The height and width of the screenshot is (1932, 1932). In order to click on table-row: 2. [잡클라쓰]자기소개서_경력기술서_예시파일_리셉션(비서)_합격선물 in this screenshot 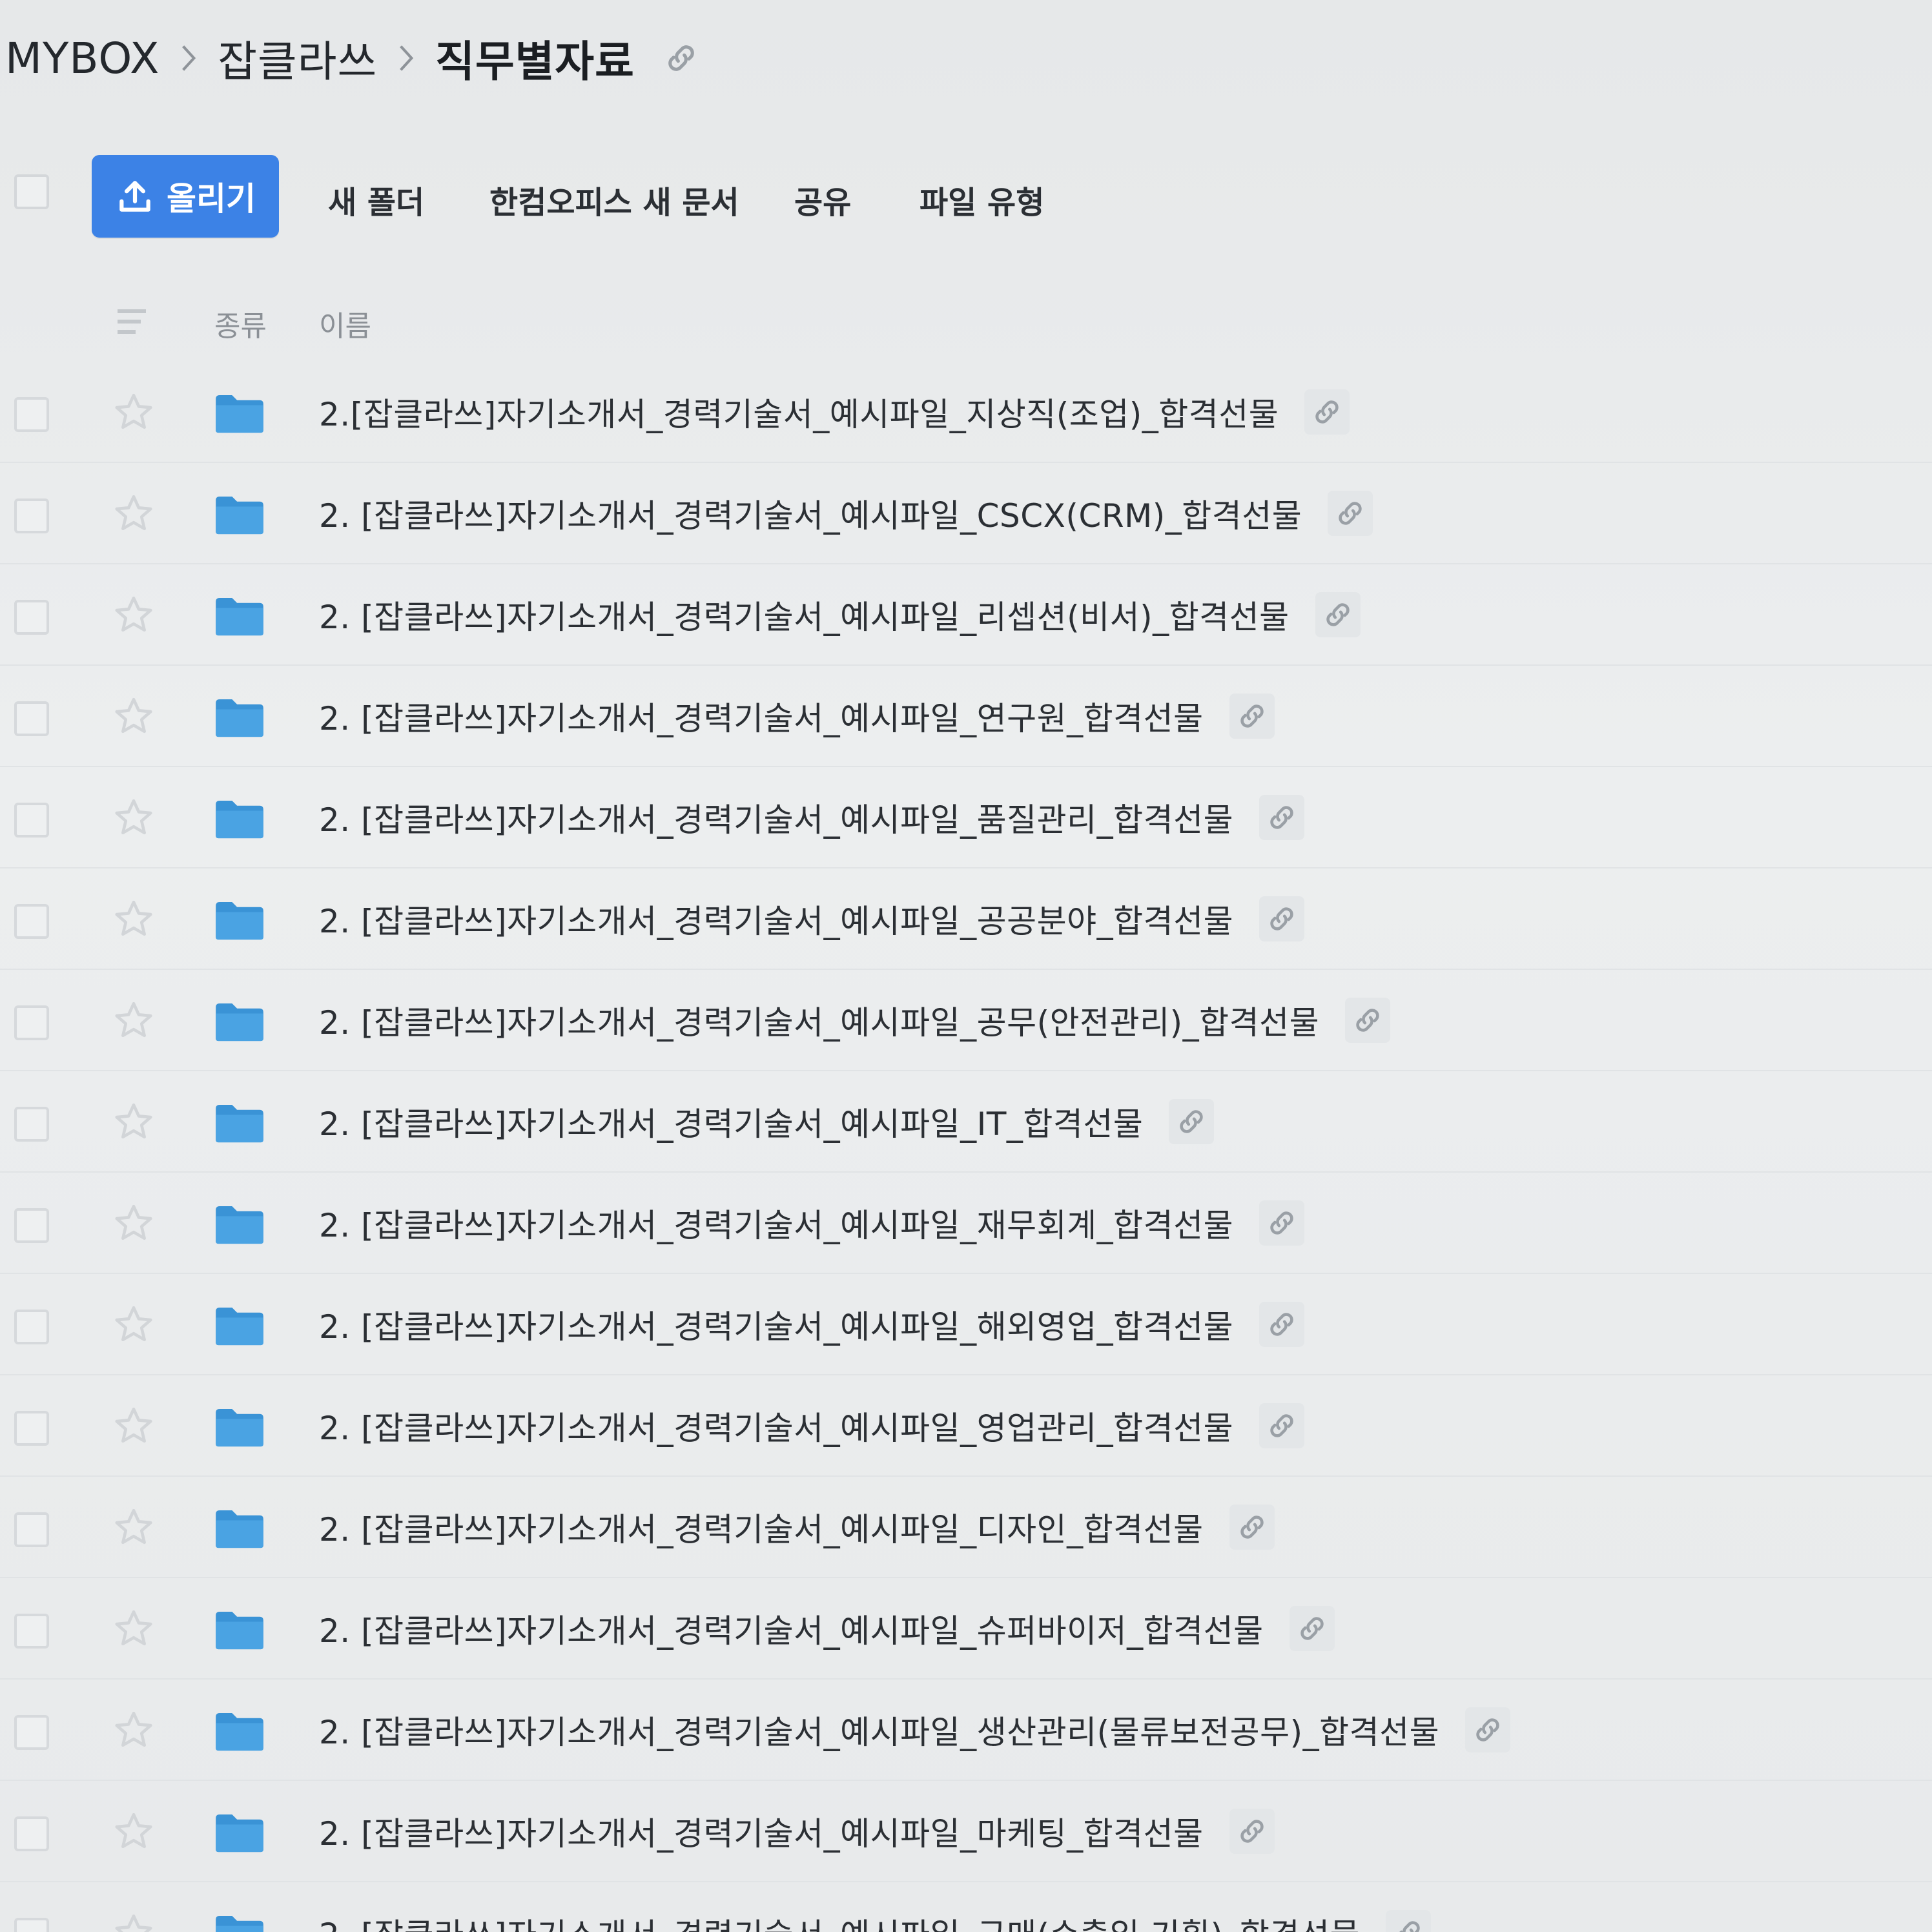, I will do `click(966, 615)`.